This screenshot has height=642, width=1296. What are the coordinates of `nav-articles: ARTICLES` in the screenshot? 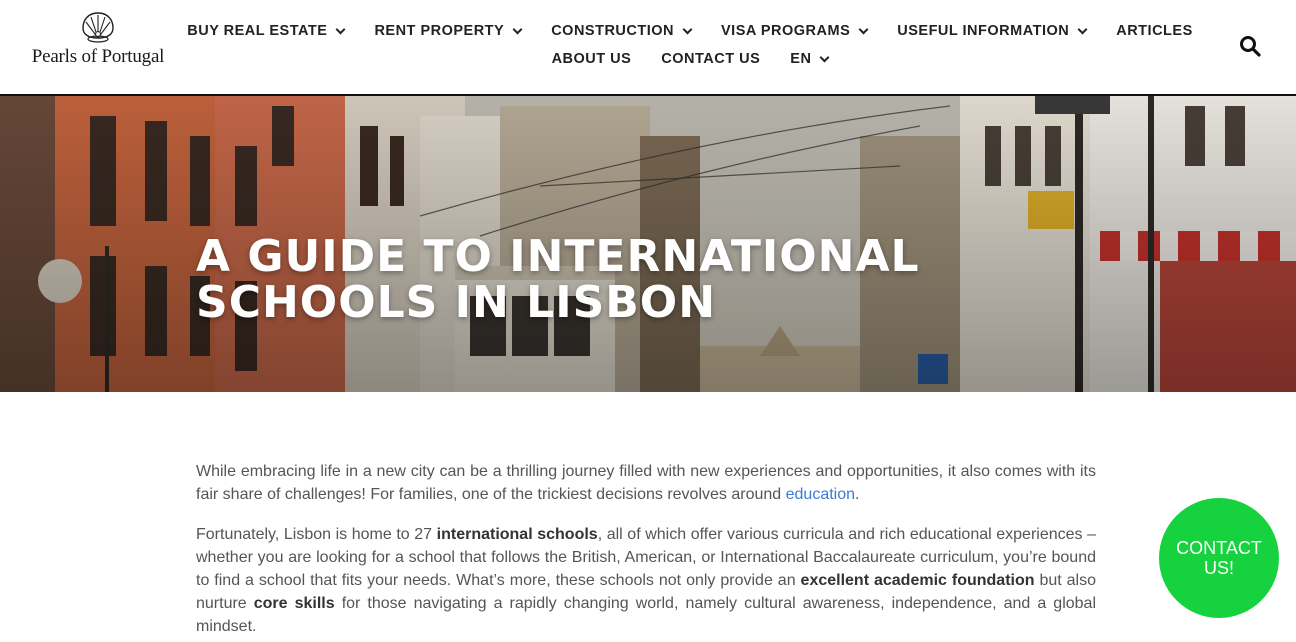 It's located at (1154, 31).